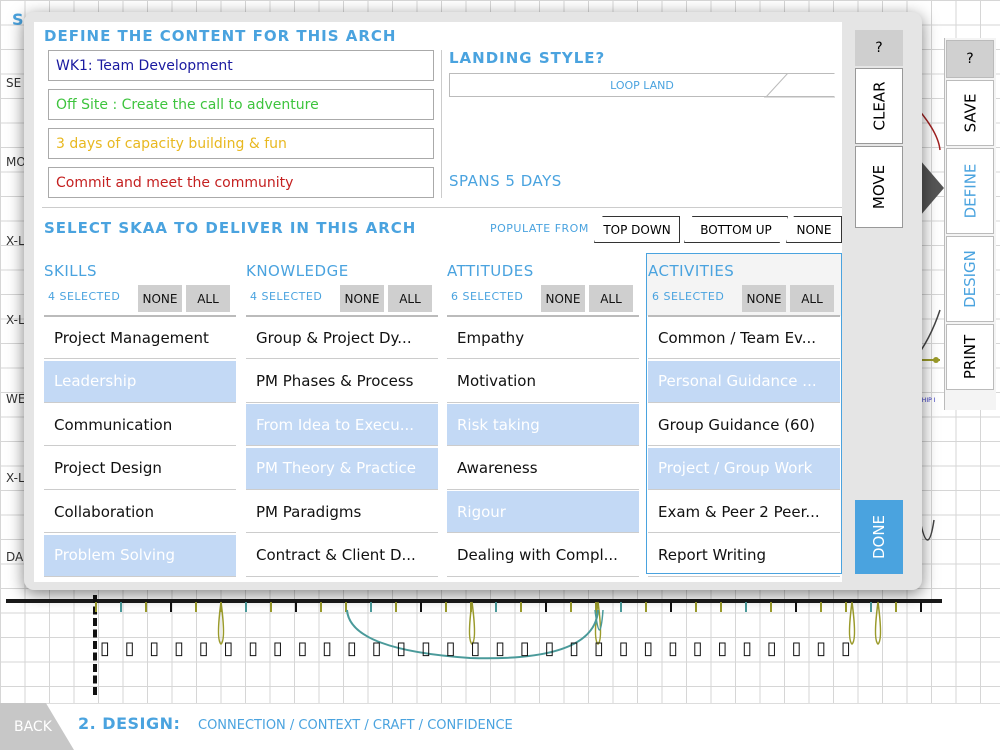 The image size is (1000, 750). I want to click on content-field-title: WK1: Team Development, so click(241, 65).